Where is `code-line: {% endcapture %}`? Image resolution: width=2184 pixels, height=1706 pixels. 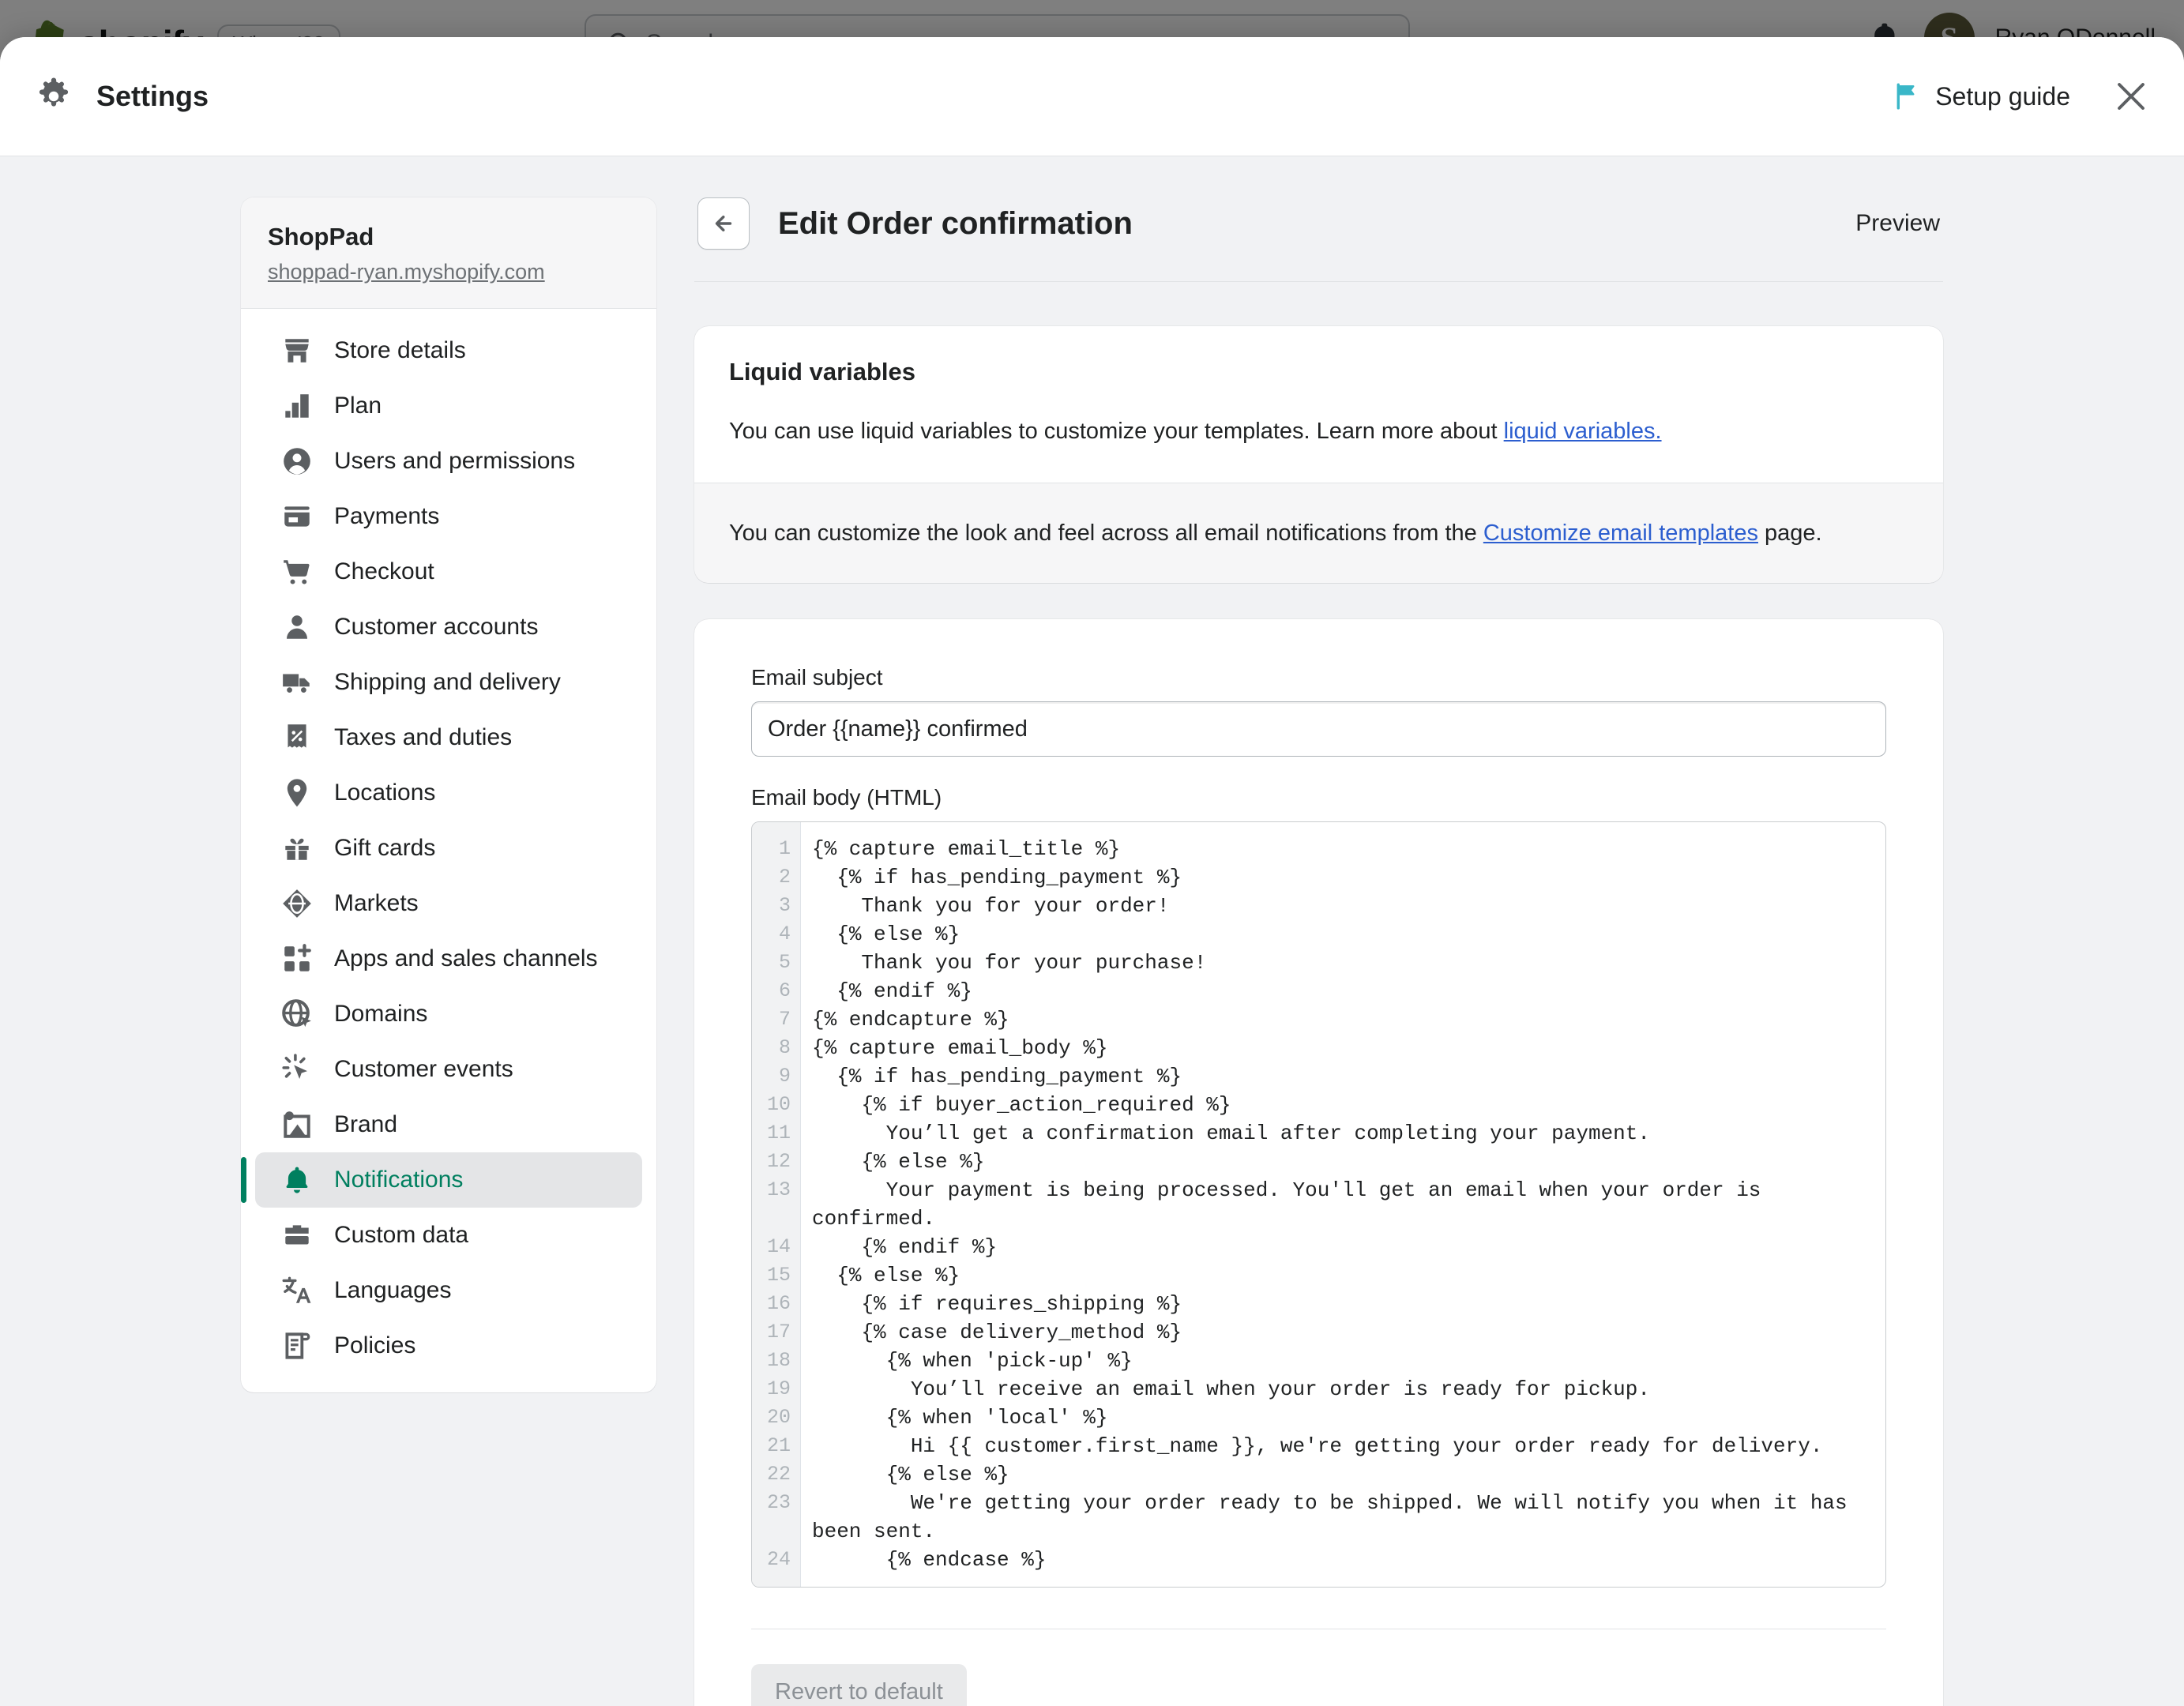 code-line: {% endcapture %} is located at coordinates (910, 1020).